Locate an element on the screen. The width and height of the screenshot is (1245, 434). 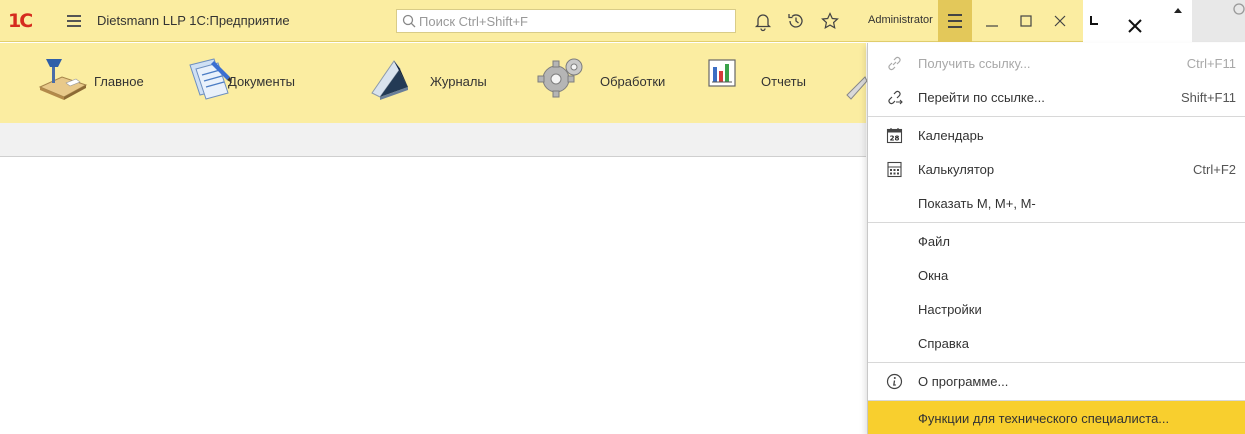
maximize-button is located at coordinates (1026, 21).